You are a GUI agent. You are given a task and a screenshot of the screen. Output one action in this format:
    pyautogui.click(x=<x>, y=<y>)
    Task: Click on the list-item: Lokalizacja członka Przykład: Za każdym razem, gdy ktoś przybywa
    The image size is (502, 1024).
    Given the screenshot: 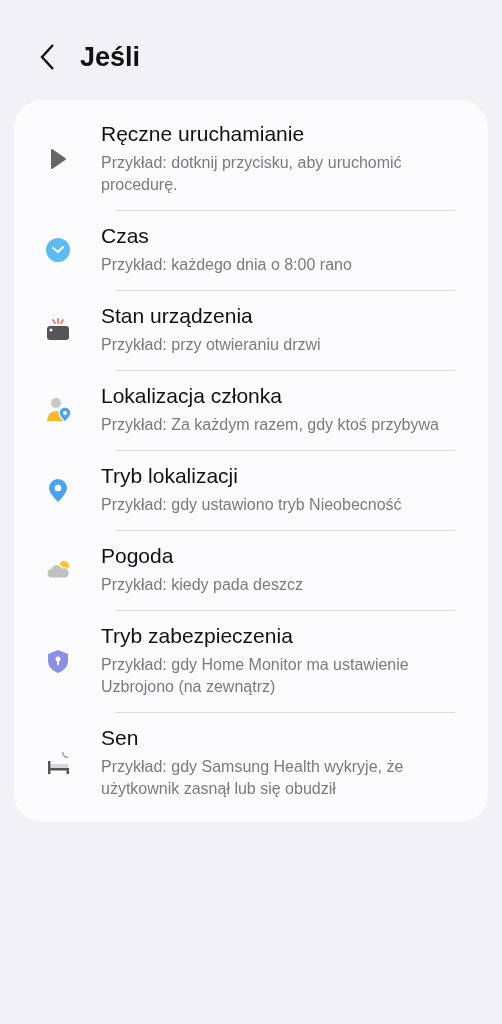 What is the action you would take?
    pyautogui.click(x=251, y=410)
    